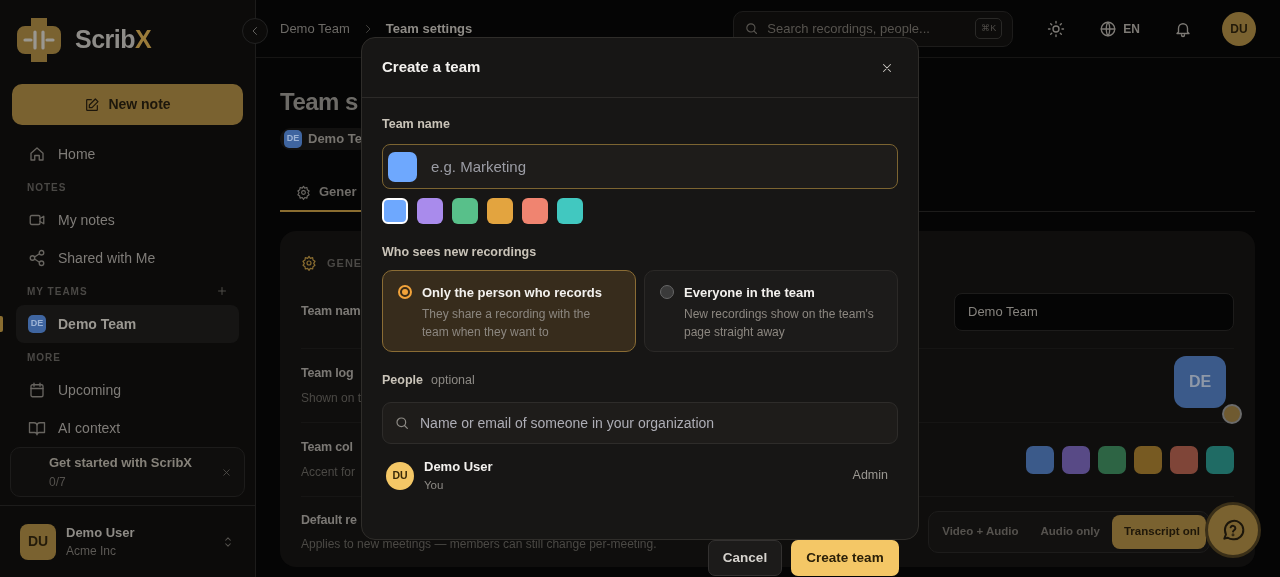 Image resolution: width=1280 pixels, height=577 pixels. Describe the element at coordinates (127, 154) in the screenshot. I see `nav-item: Home` at that location.